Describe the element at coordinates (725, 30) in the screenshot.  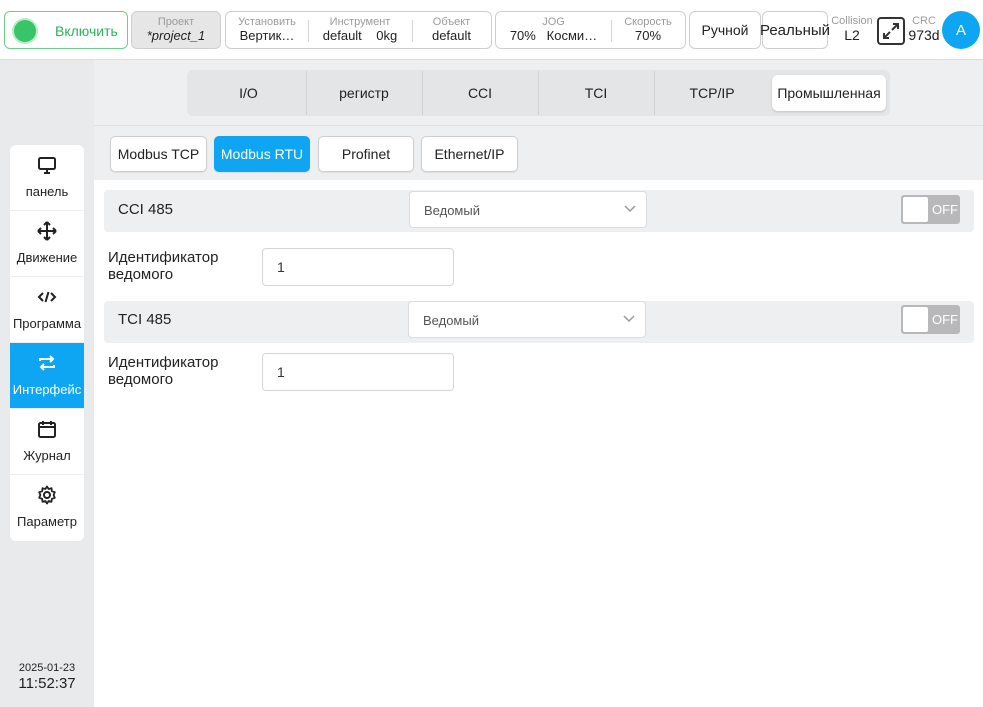
I see `manual-mode-button: Ручной` at that location.